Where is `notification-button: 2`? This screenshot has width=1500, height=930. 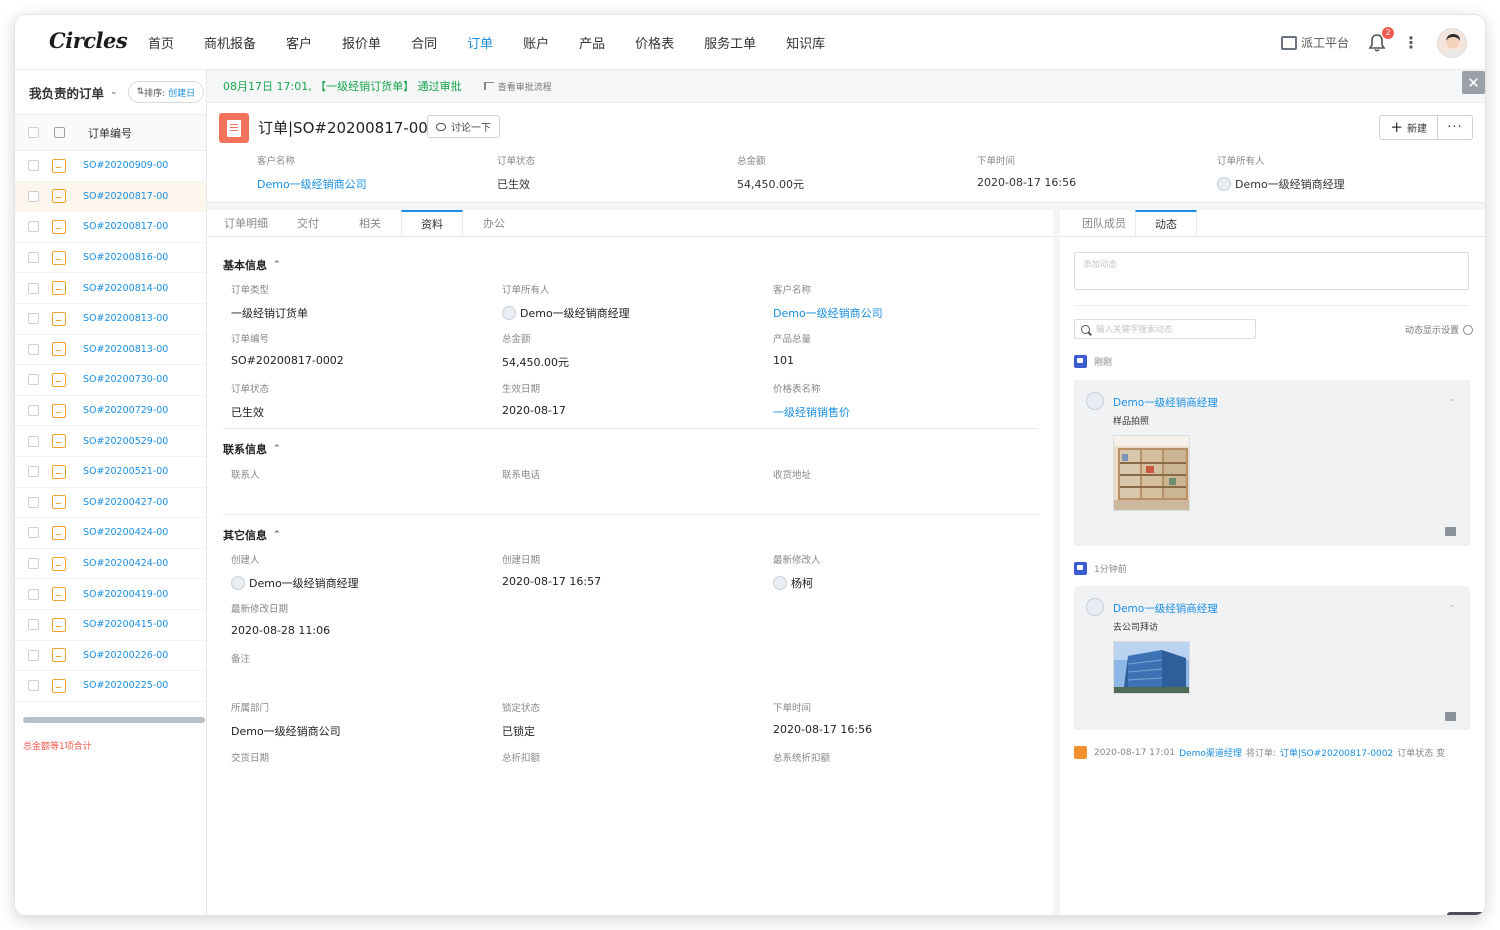 notification-button: 2 is located at coordinates (1380, 39).